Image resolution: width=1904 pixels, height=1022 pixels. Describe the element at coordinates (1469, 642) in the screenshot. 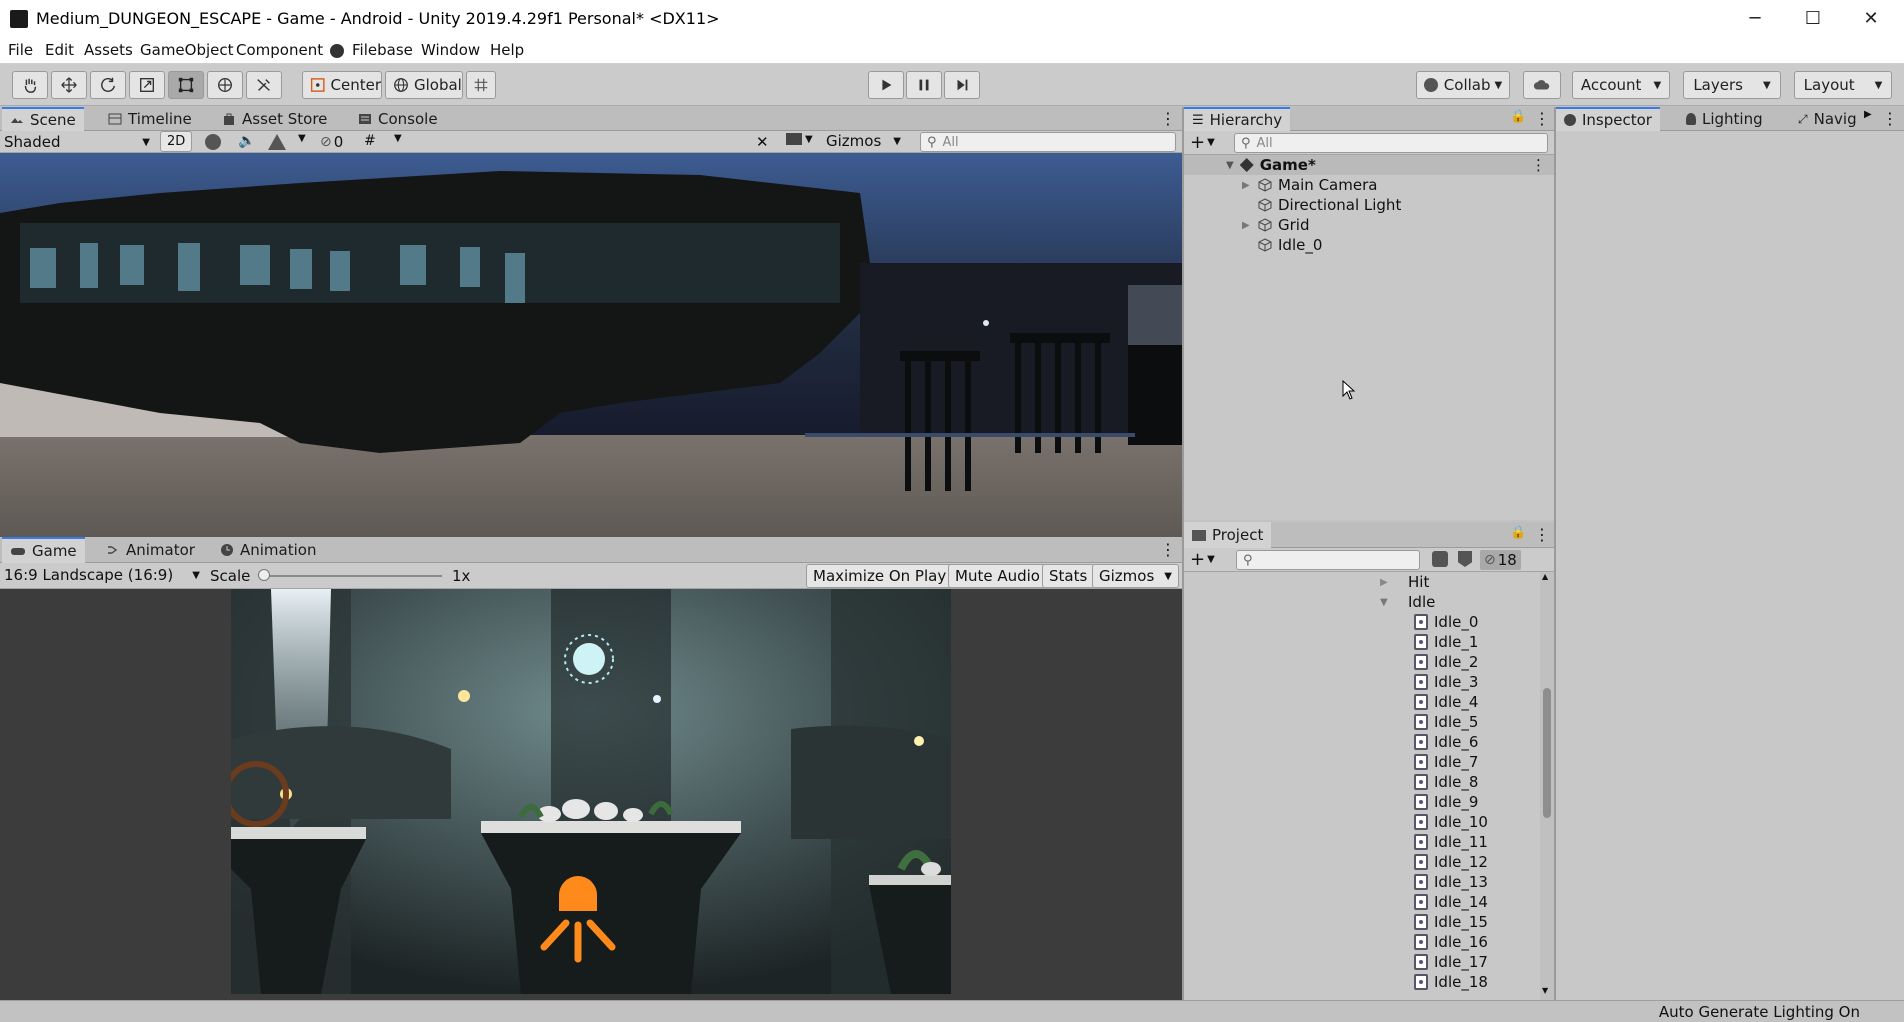

I see `list-item: Idle_1` at that location.